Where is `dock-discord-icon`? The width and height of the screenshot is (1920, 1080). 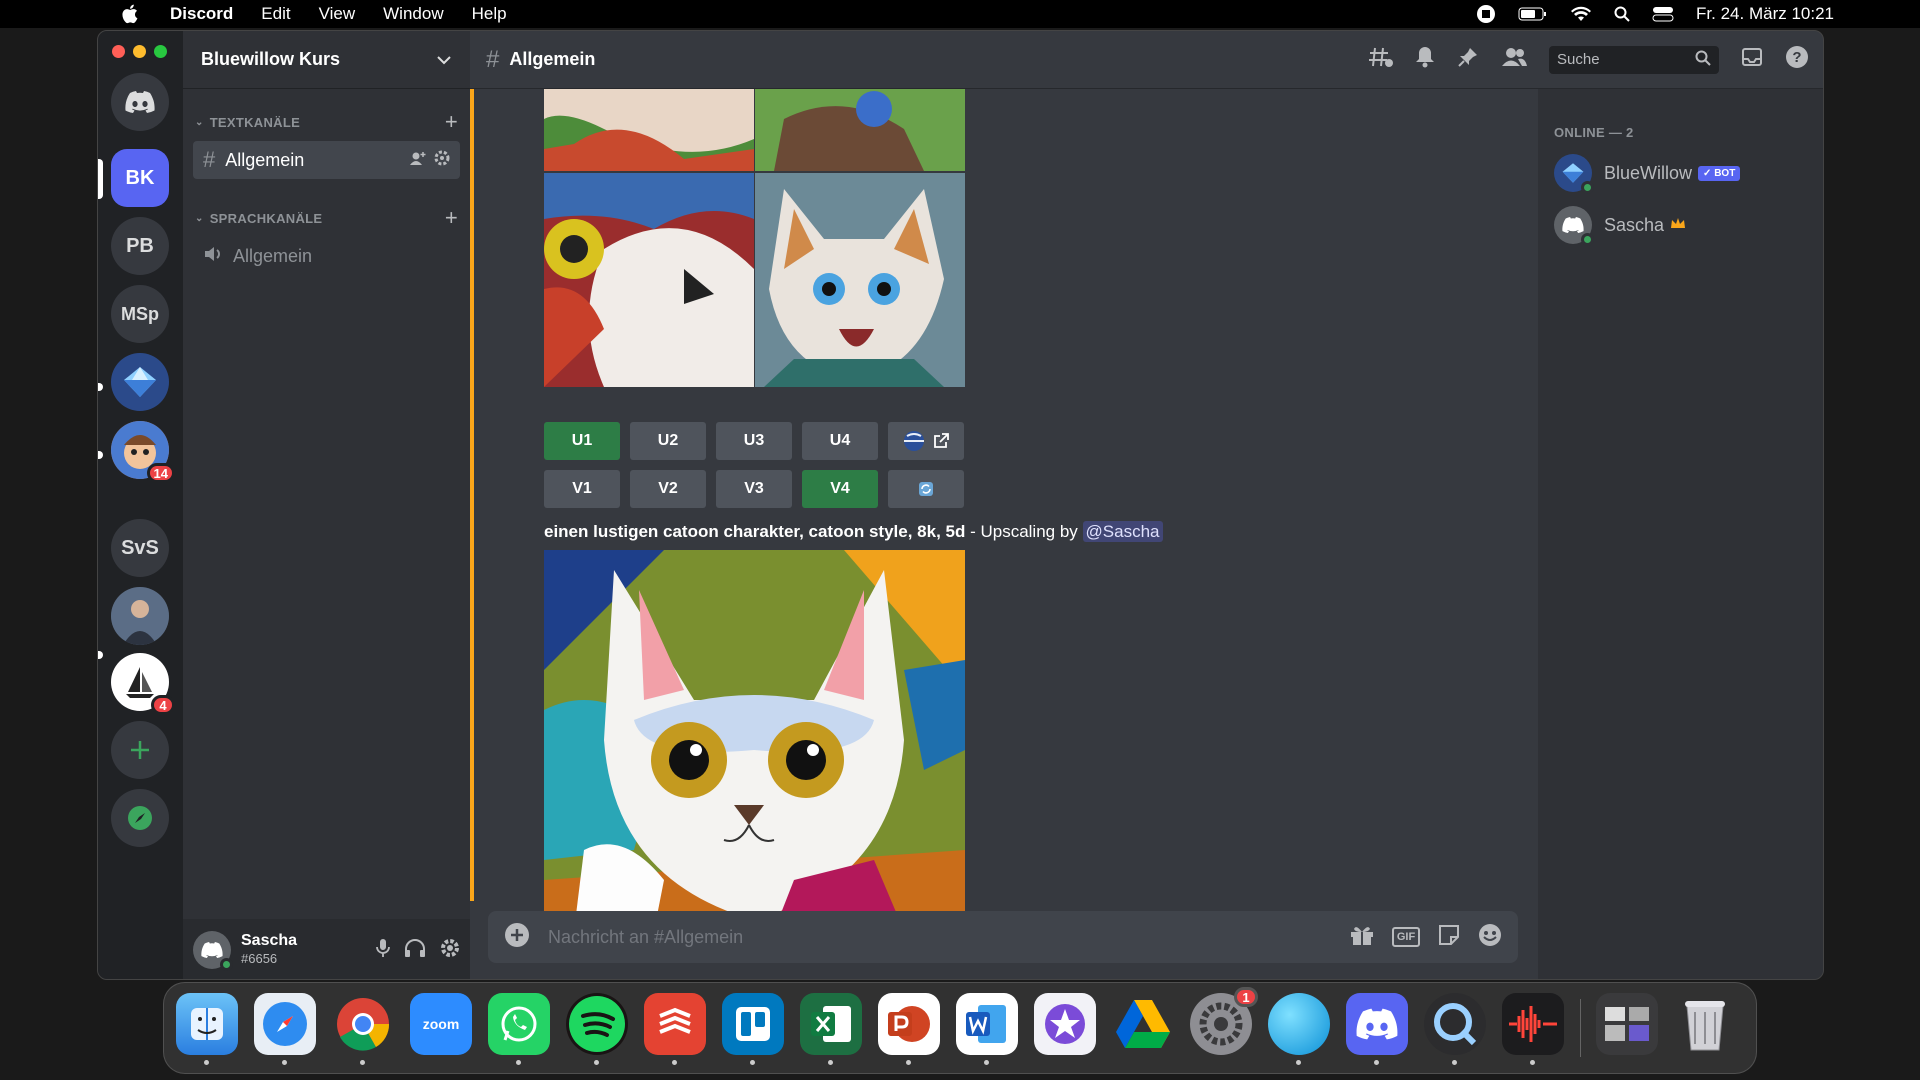
dock-discord-icon is located at coordinates (1377, 1029).